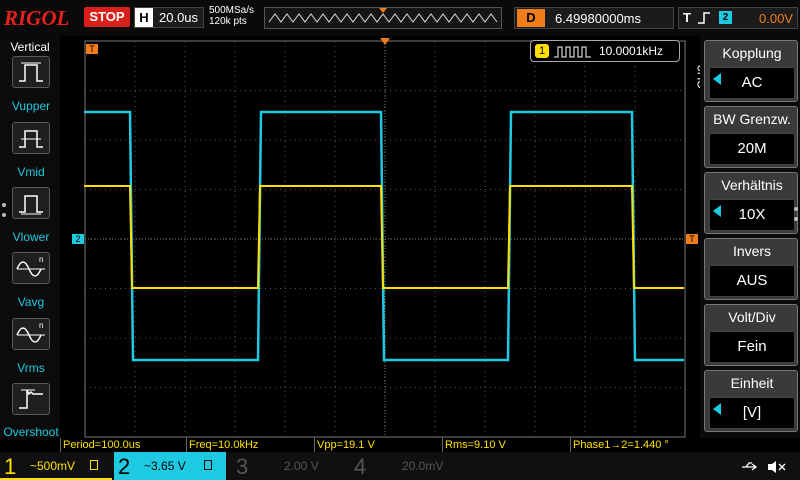  I want to click on volt-div-button: Volt/Div Fein, so click(751, 335).